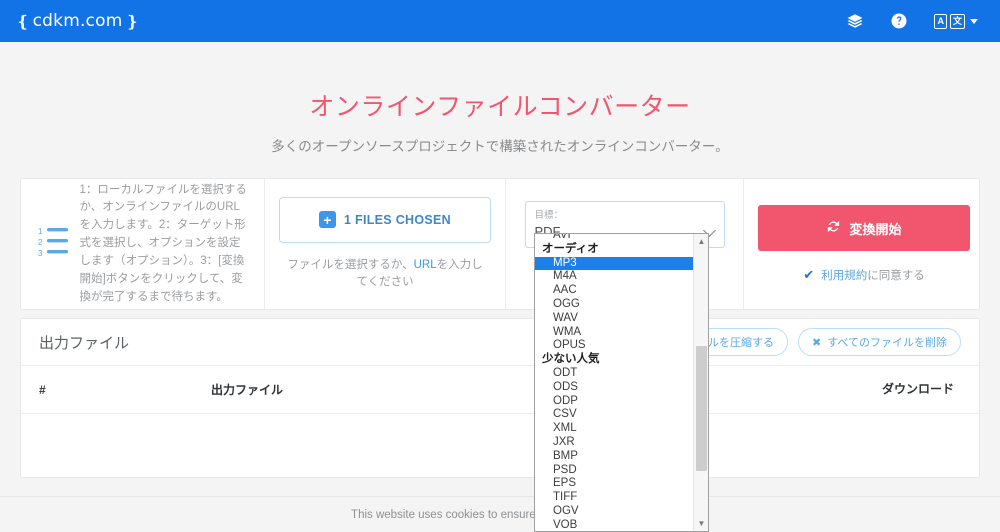 This screenshot has width=1000, height=532. I want to click on terms-tail-text: に同意する, so click(896, 276).